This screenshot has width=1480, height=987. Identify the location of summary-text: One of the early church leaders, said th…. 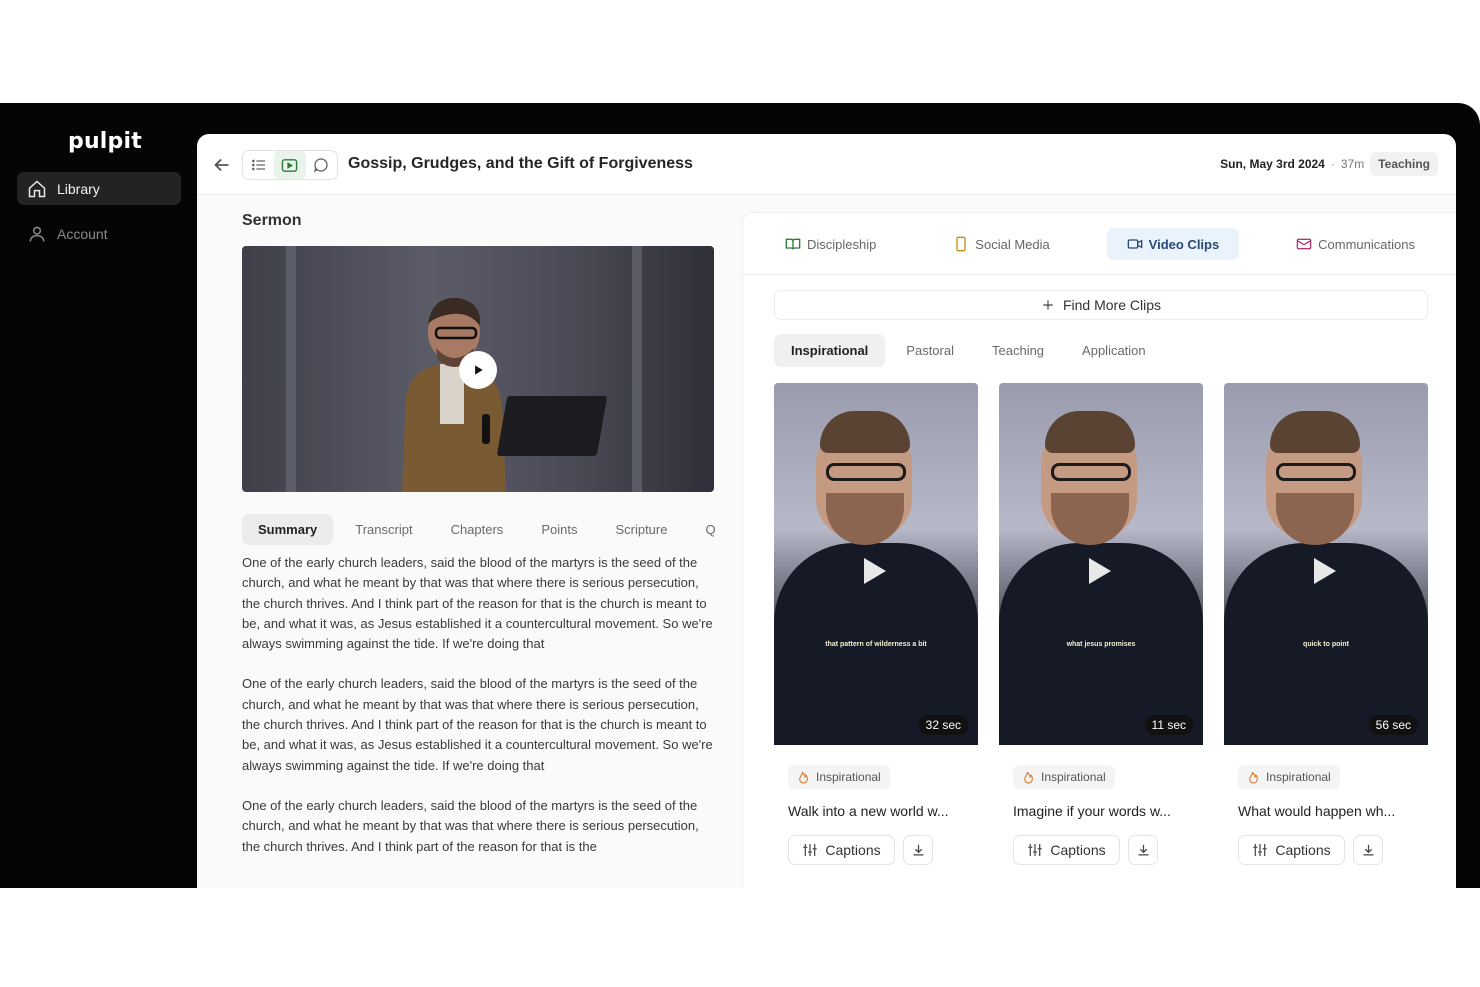
(481, 715).